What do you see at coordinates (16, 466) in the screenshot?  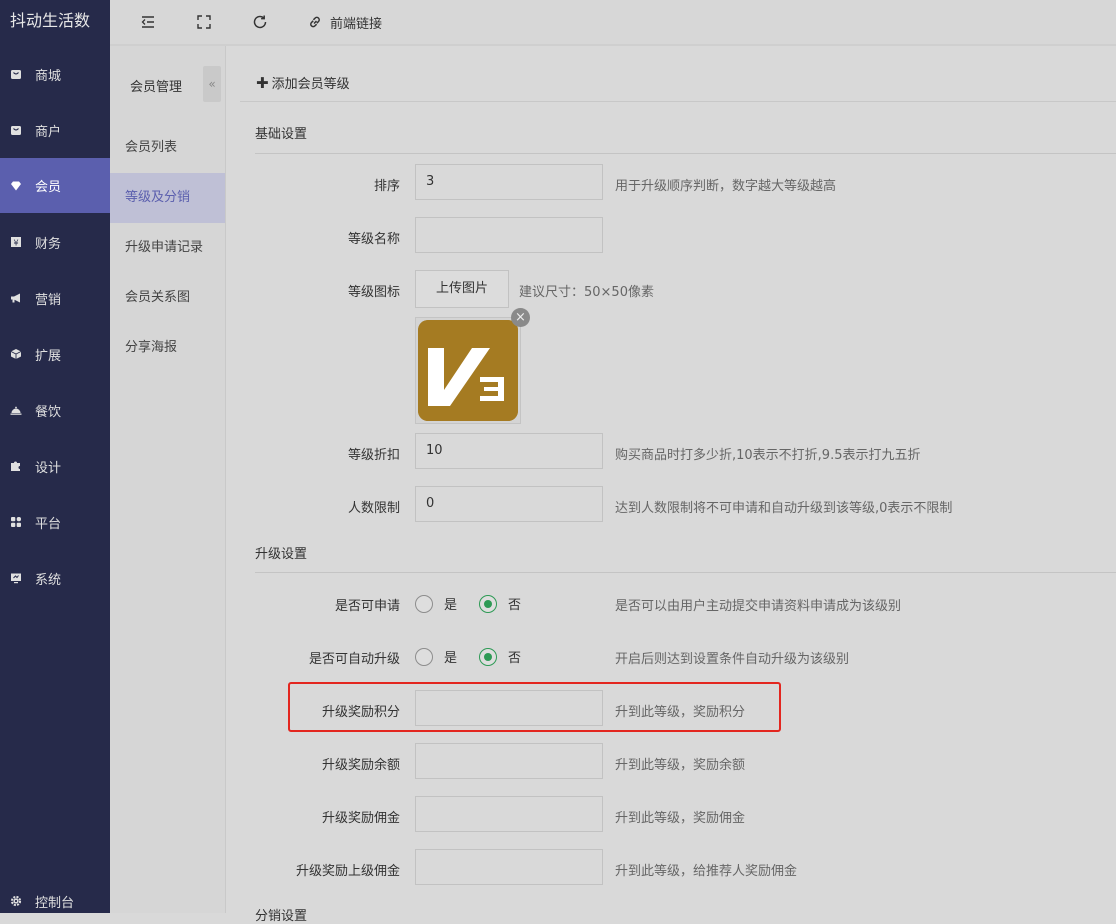 I see `puzzle-icon` at bounding box center [16, 466].